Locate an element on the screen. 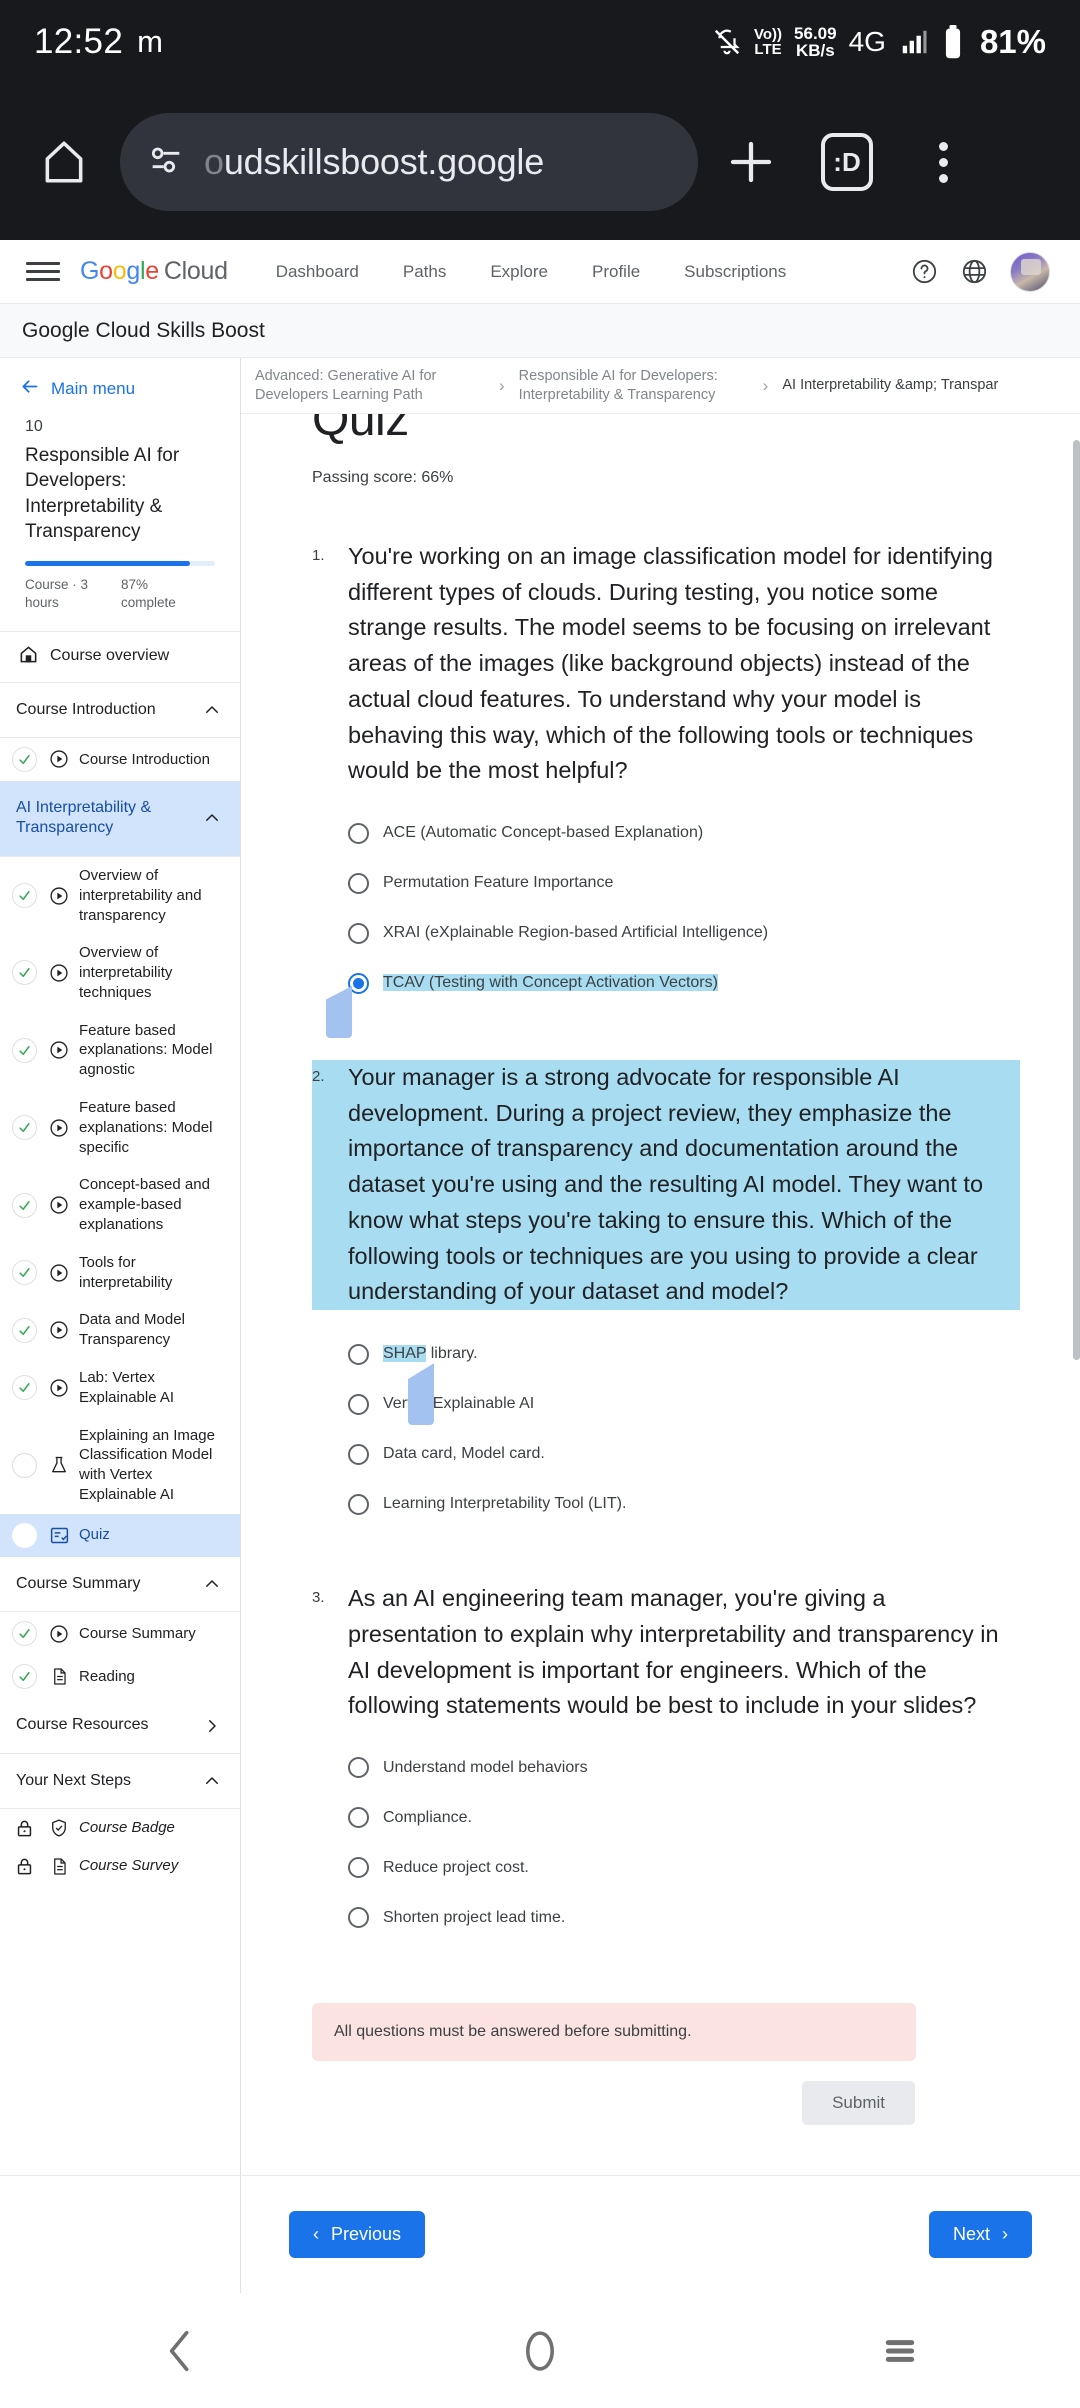 Image resolution: width=1080 pixels, height=2408 pixels. sidebar-item-course-overview: Course overview is located at coordinates (120, 657).